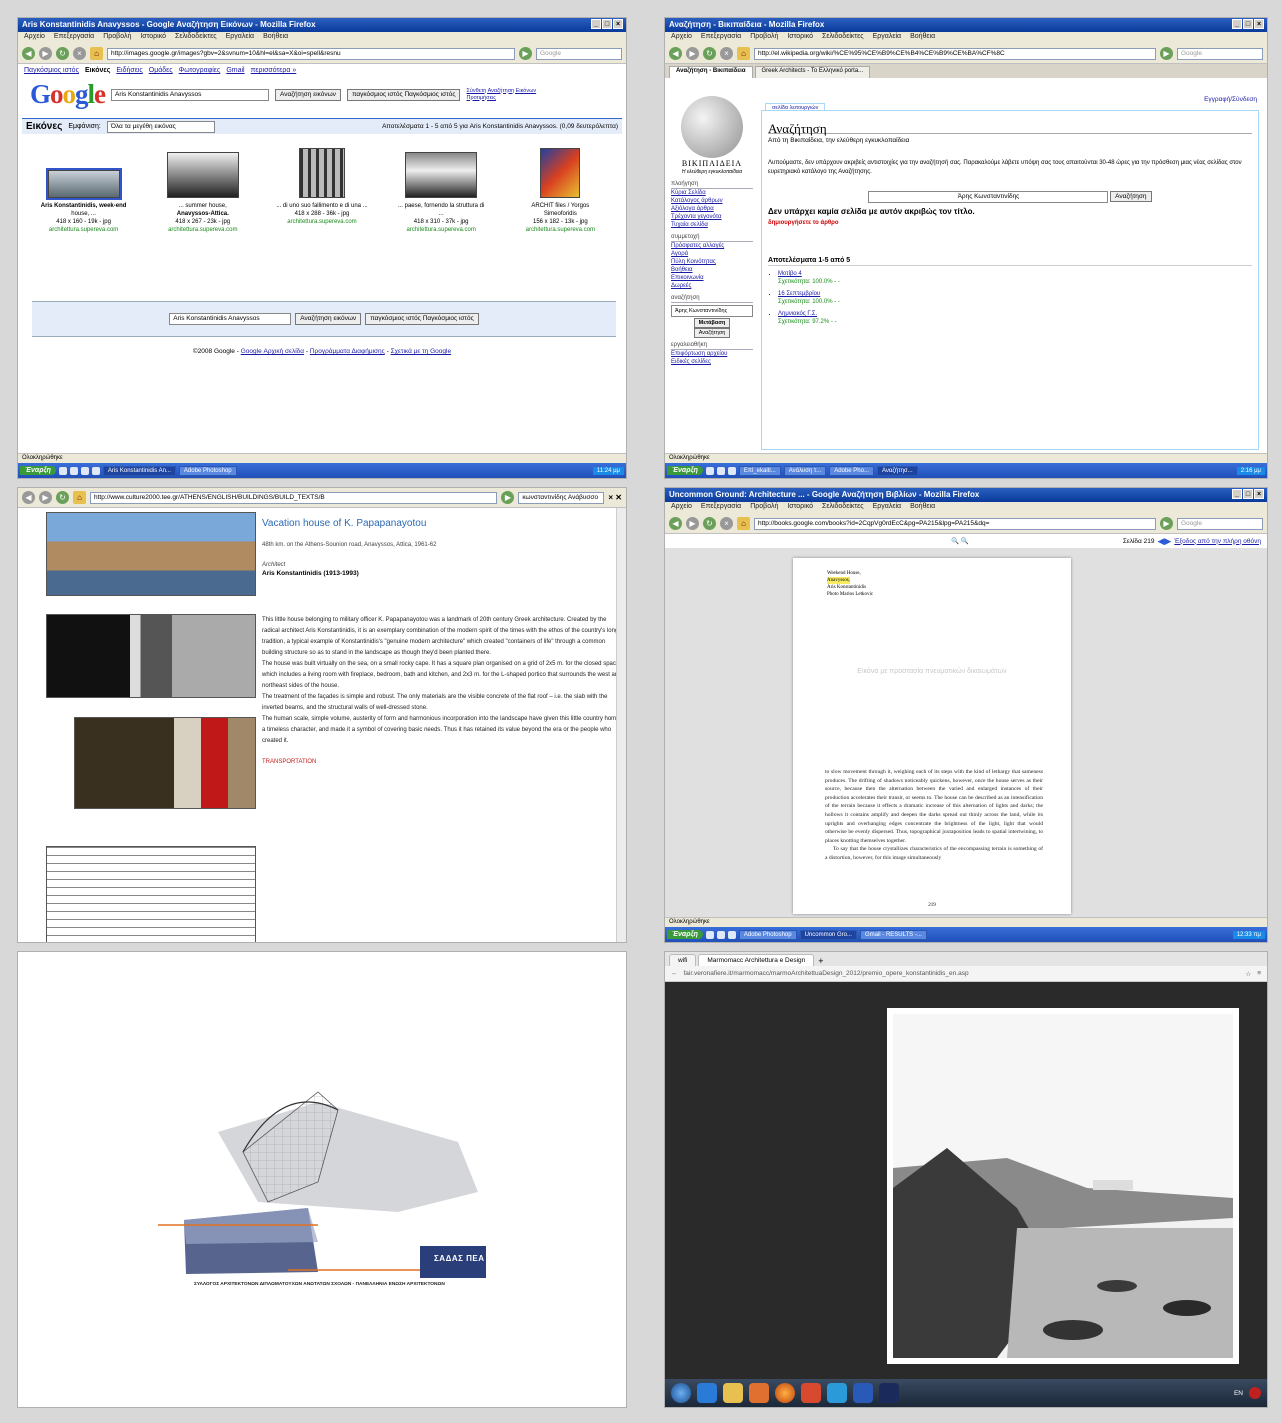  I want to click on link-gmail: Gmail, so click(235, 70).